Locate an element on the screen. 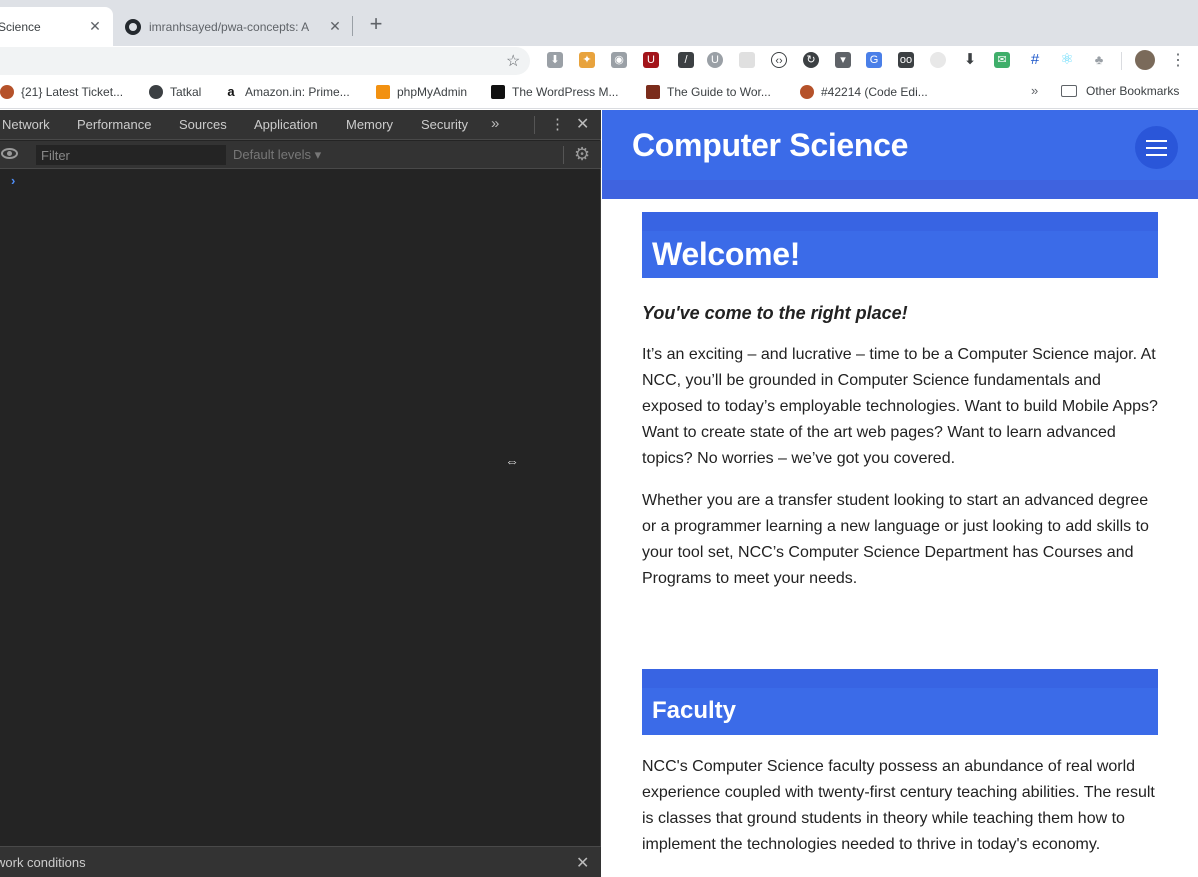 The height and width of the screenshot is (877, 1198). shield-ext-icon: ▾ is located at coordinates (843, 60).